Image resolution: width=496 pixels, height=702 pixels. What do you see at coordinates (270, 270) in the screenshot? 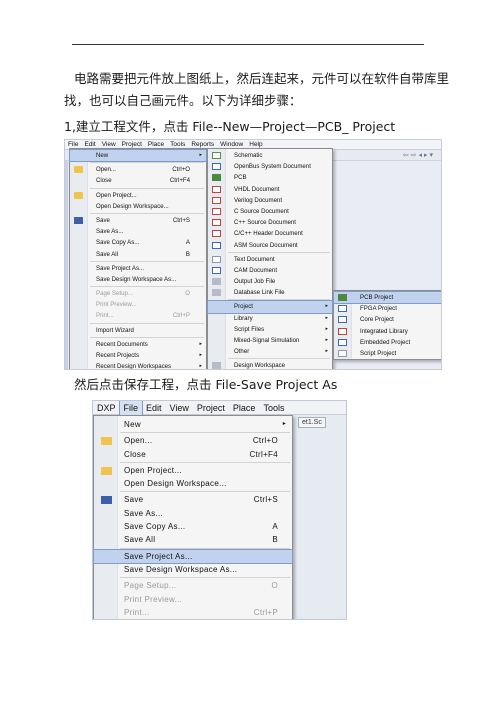
I see `menu-item-cam-document: CAM Document` at bounding box center [270, 270].